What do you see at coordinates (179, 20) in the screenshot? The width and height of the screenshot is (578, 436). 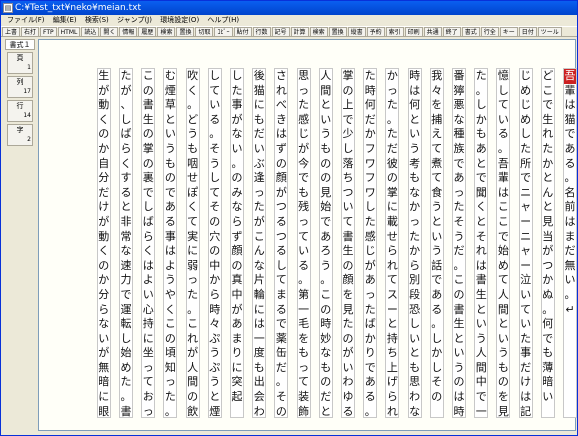 I see `menu-settings: 環境設定(O)` at bounding box center [179, 20].